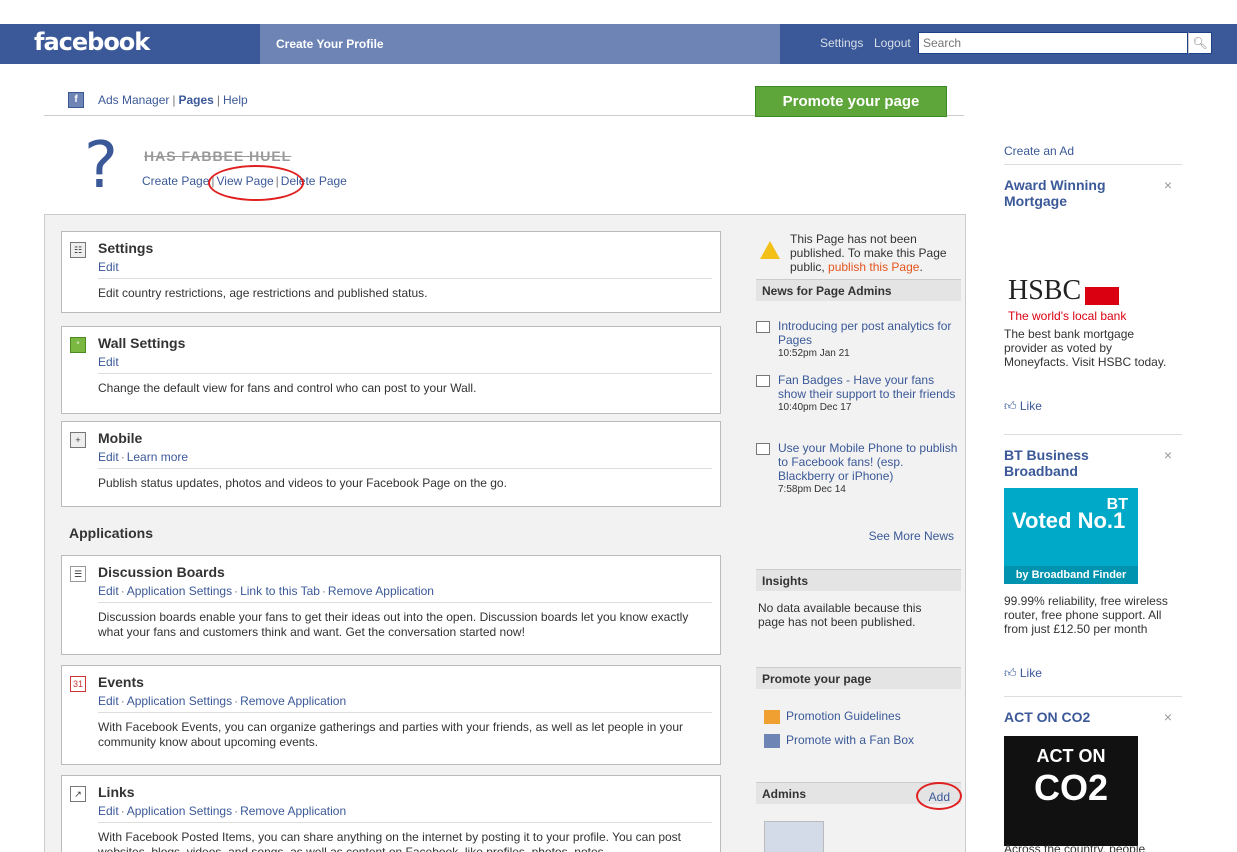 This screenshot has width=1237, height=852. What do you see at coordinates (1071, 536) in the screenshot?
I see `bt-ad-image: BT Voted No.1 by Broadband Finder` at bounding box center [1071, 536].